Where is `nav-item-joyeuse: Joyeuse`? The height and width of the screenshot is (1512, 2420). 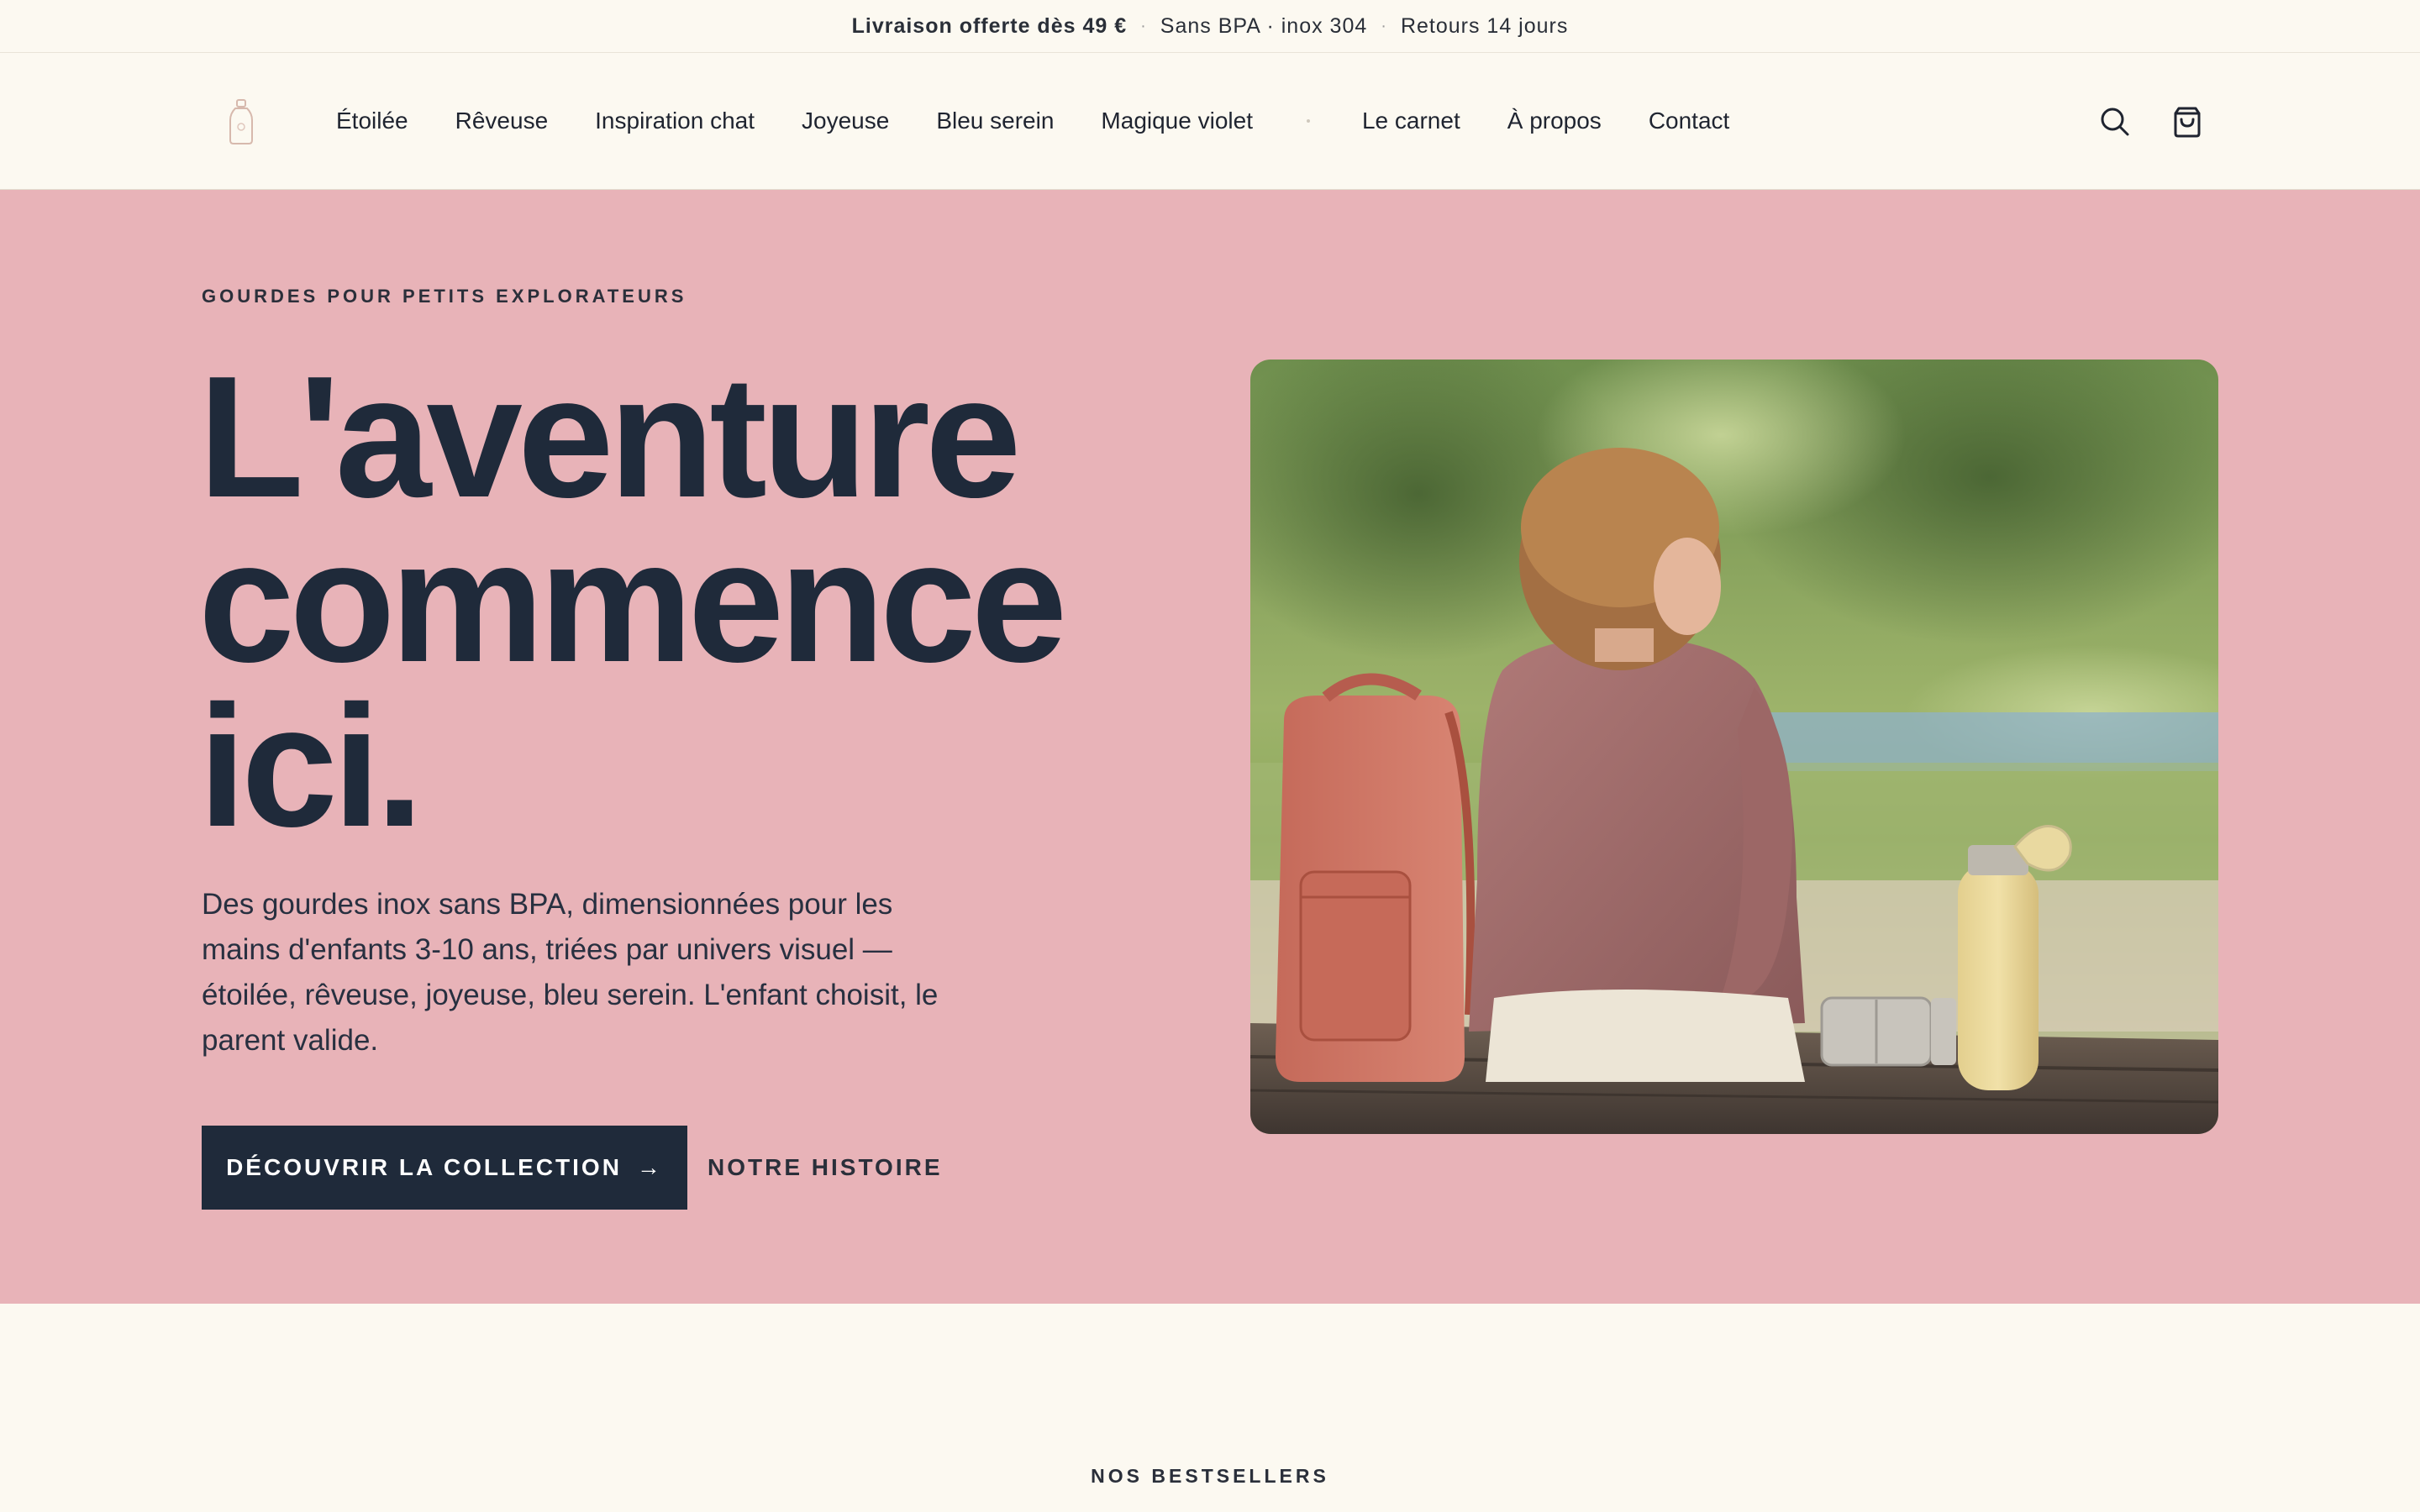 nav-item-joyeuse: Joyeuse is located at coordinates (845, 121).